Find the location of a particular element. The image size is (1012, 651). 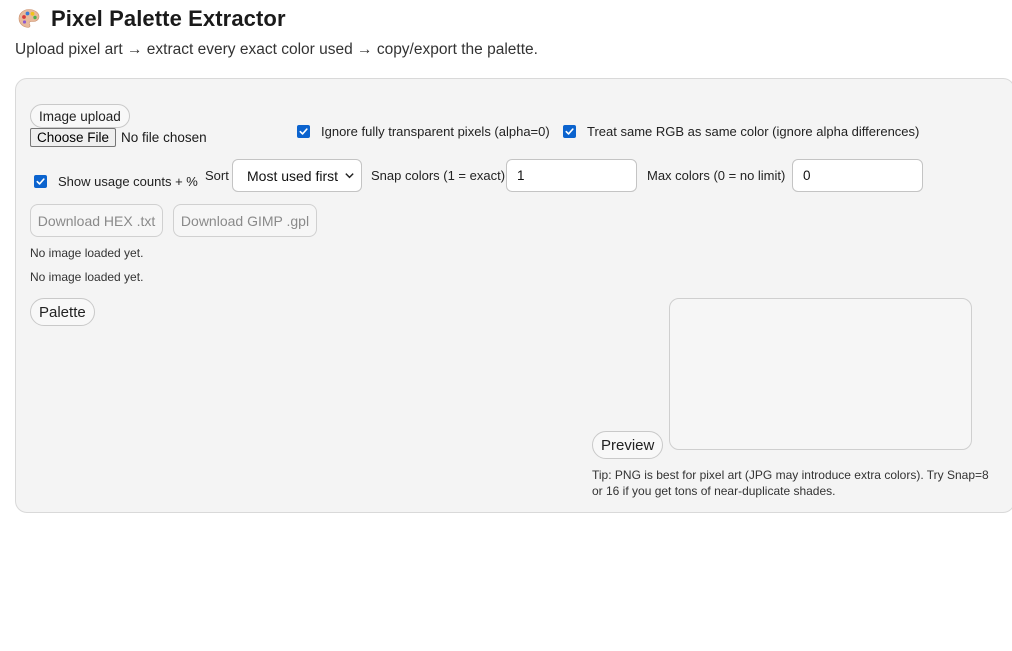

show-usage-label: Show usage counts + % is located at coordinates (128, 181).